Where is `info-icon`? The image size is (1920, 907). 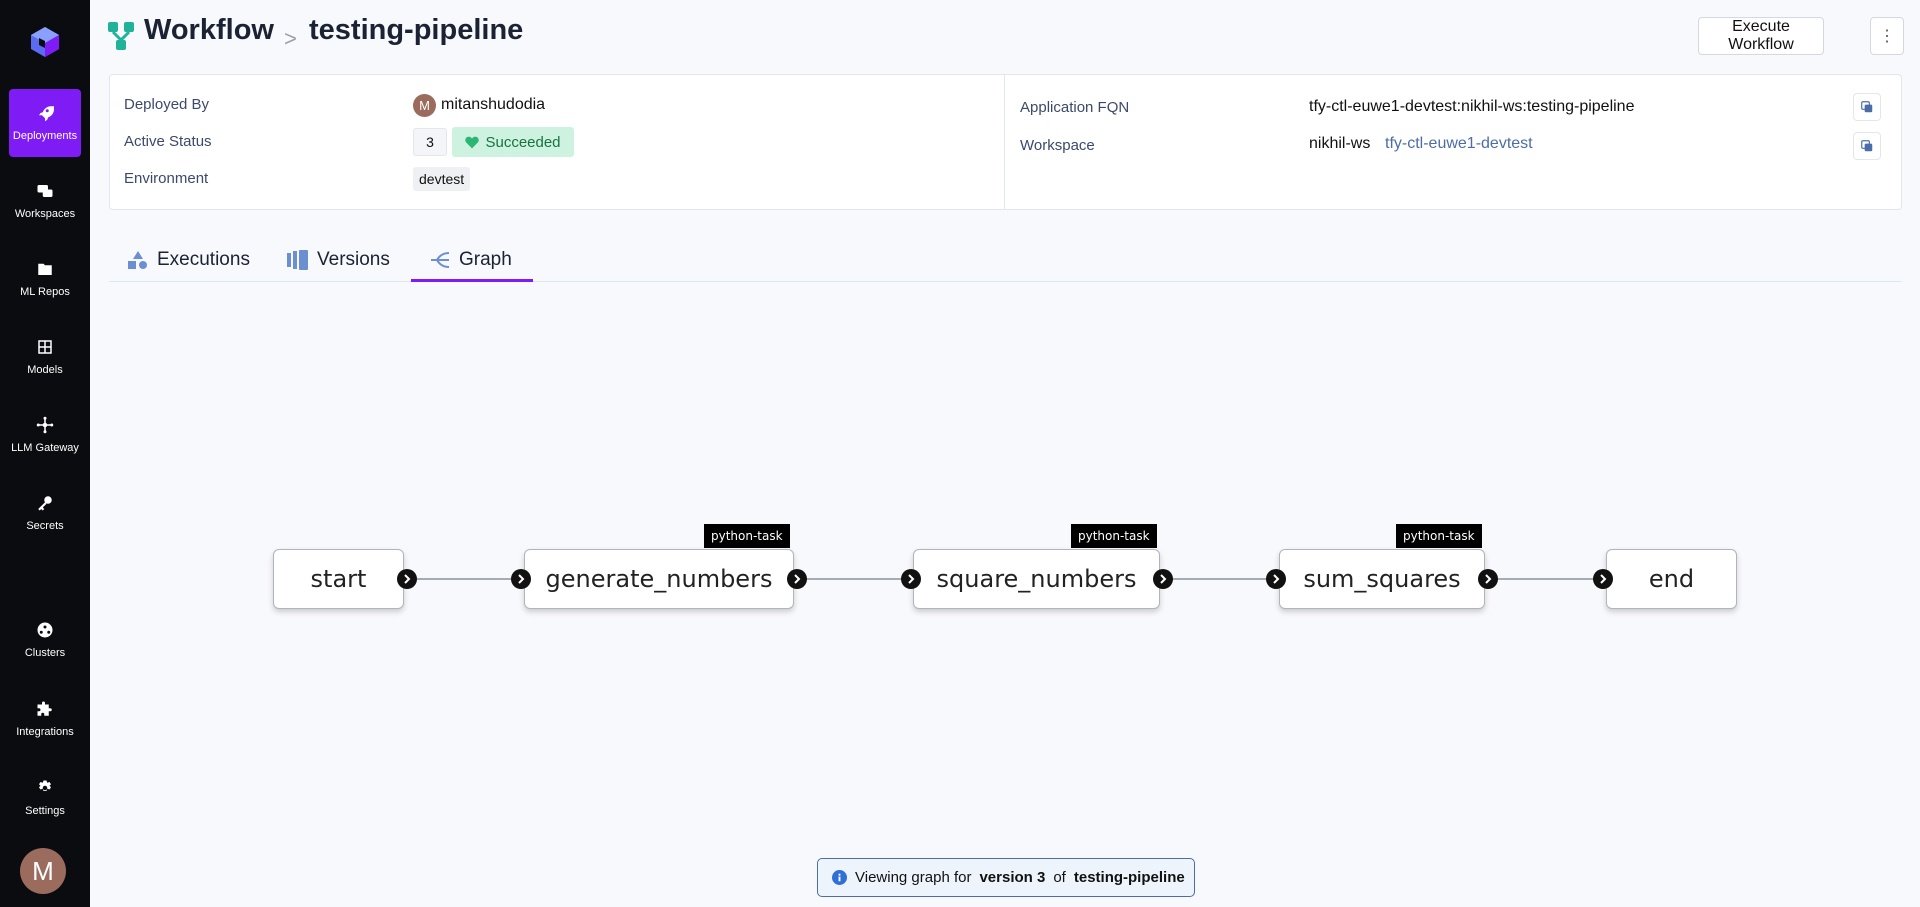 info-icon is located at coordinates (839, 877).